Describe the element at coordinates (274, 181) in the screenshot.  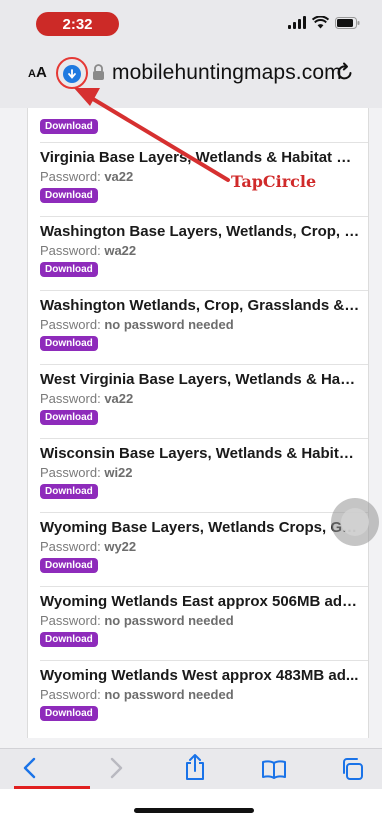
I see `annotation-label: TapCircle` at that location.